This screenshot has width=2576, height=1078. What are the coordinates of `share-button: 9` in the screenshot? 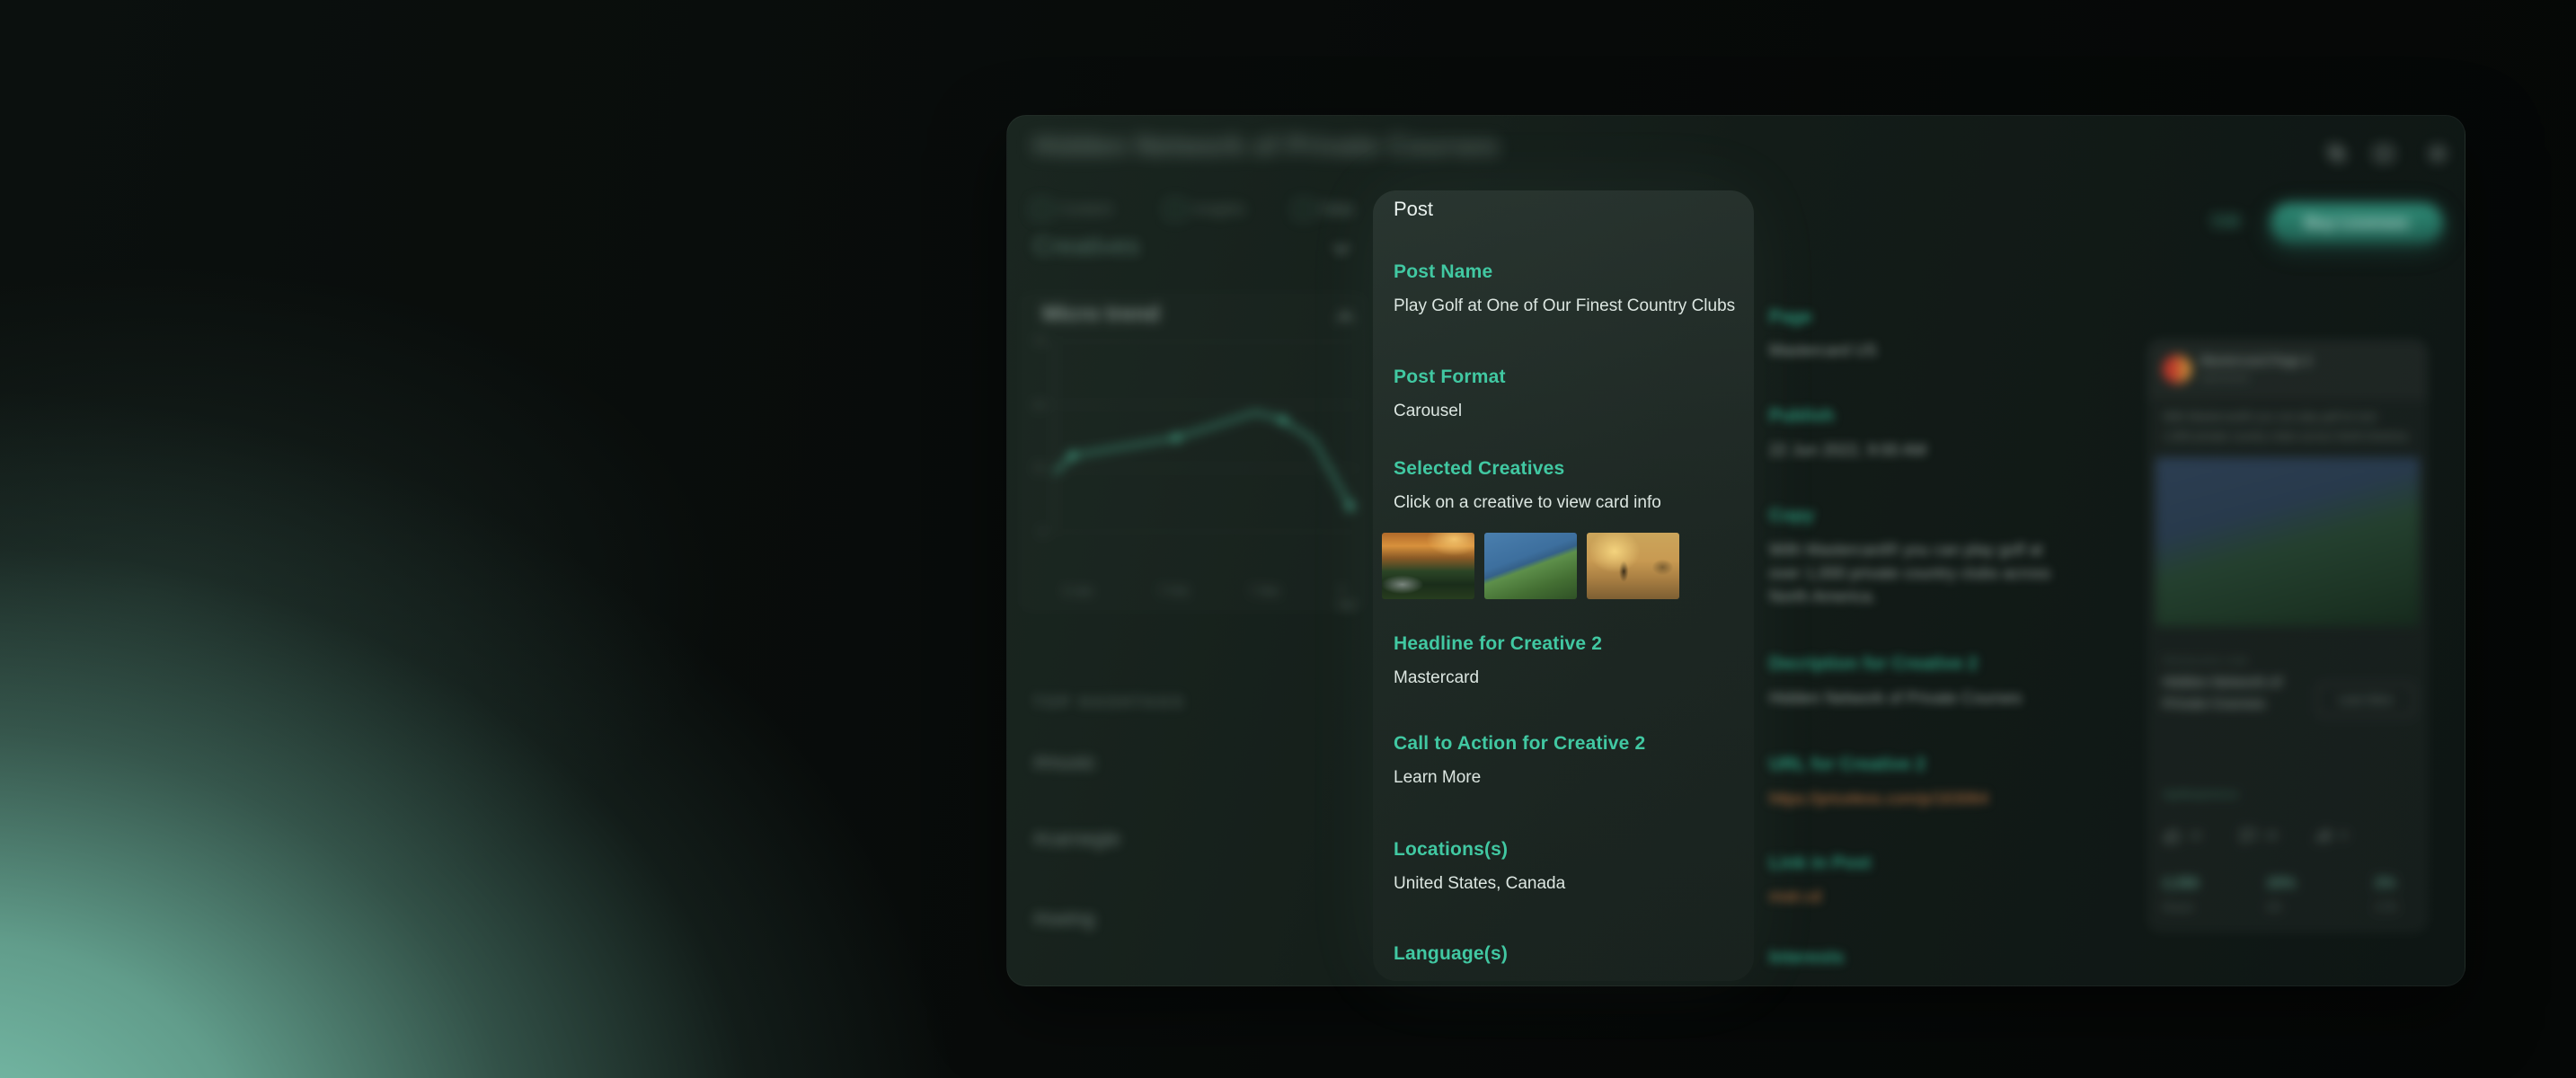 It's located at (2330, 835).